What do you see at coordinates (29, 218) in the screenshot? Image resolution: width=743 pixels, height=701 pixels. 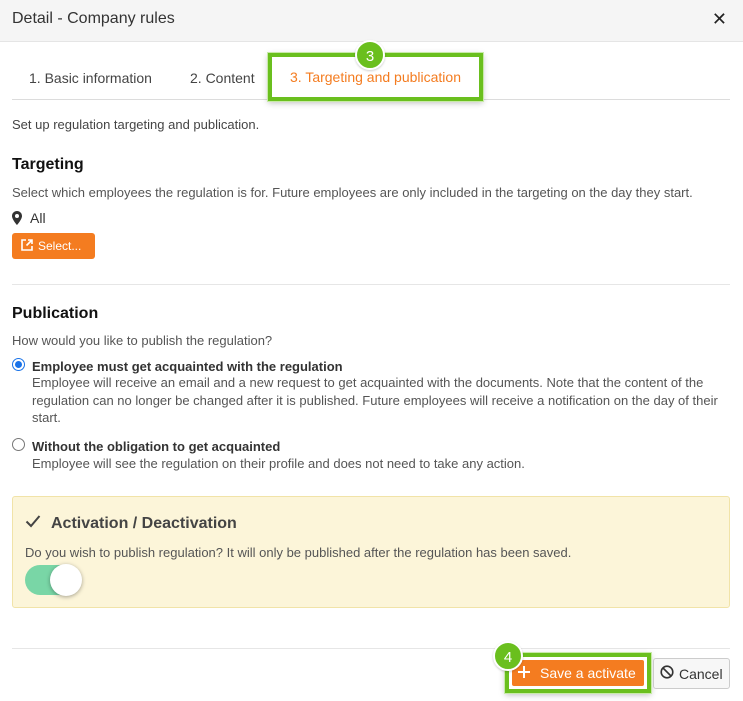 I see `targeting-selection: All` at bounding box center [29, 218].